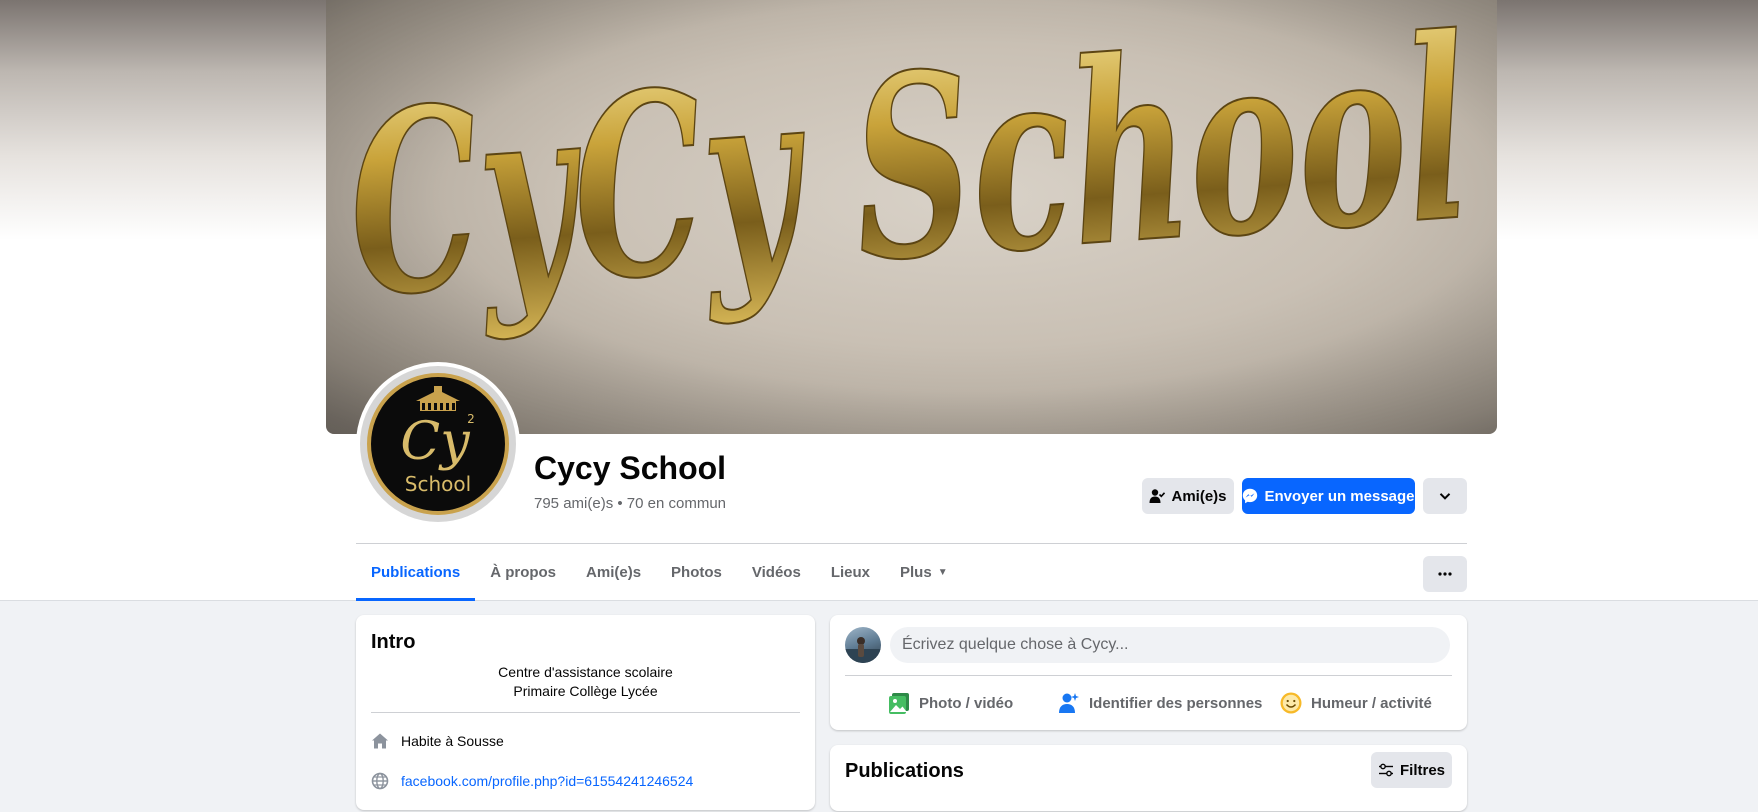  What do you see at coordinates (1339, 496) in the screenshot?
I see `send-message-label: Envoyer un message` at bounding box center [1339, 496].